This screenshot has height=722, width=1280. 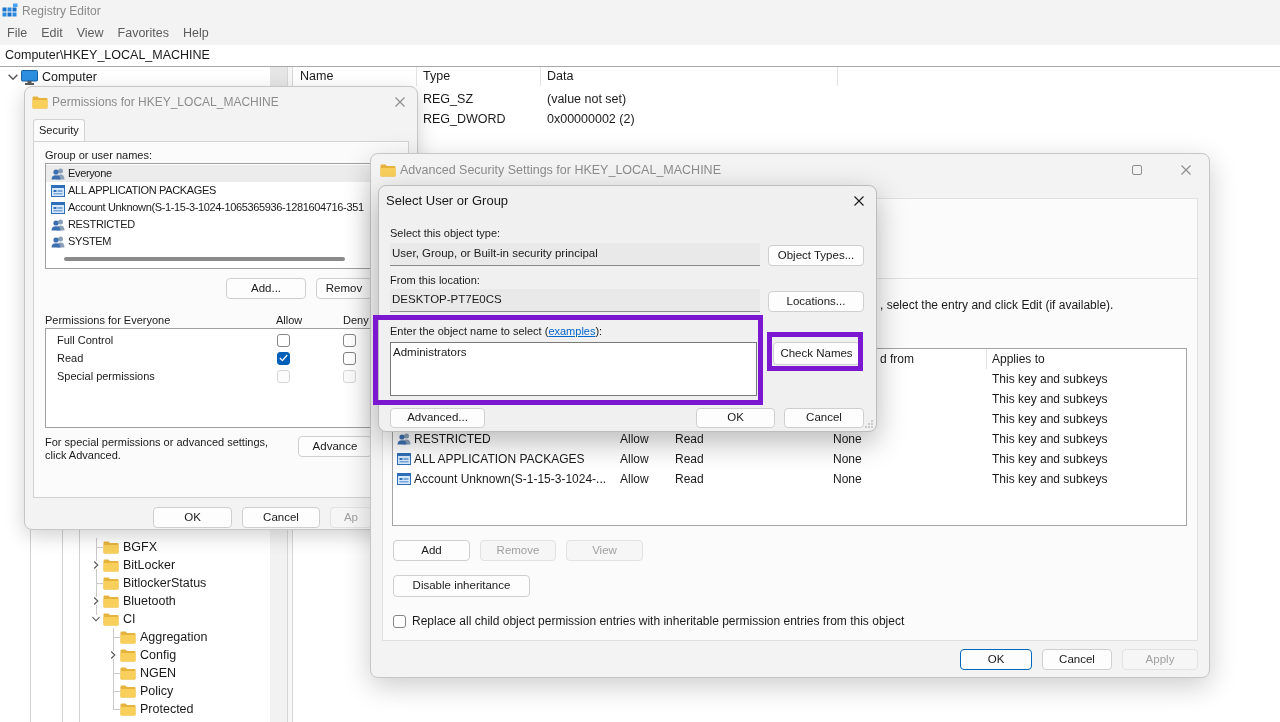 What do you see at coordinates (147, 691) in the screenshot?
I see `tree-item: Policy` at bounding box center [147, 691].